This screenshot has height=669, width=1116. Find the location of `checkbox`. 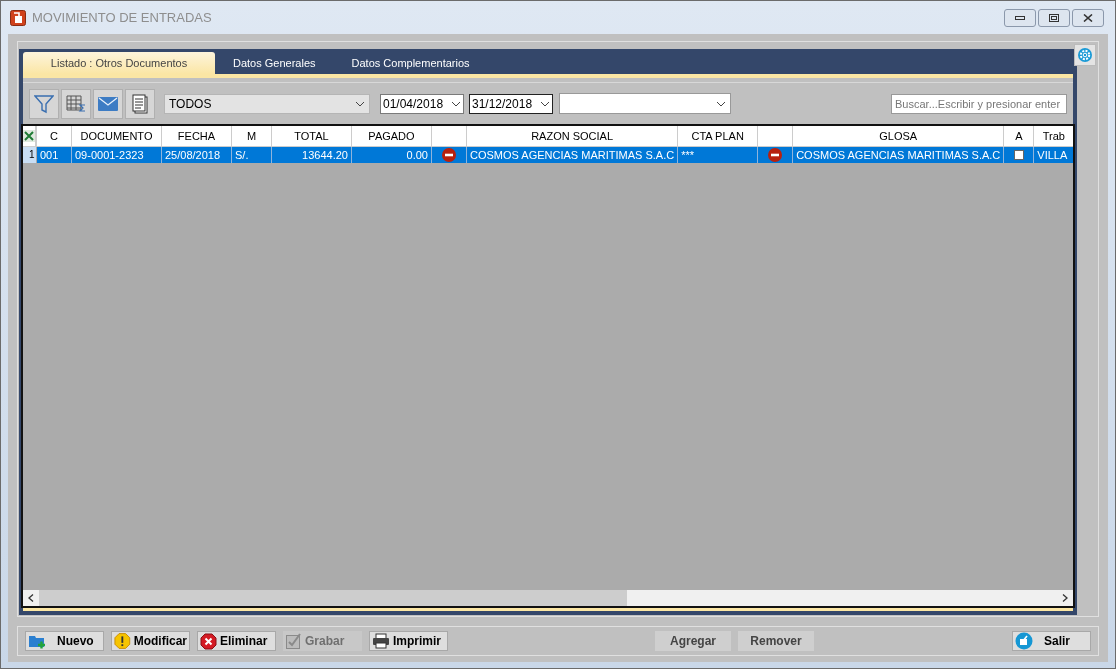

checkbox is located at coordinates (1018, 154).